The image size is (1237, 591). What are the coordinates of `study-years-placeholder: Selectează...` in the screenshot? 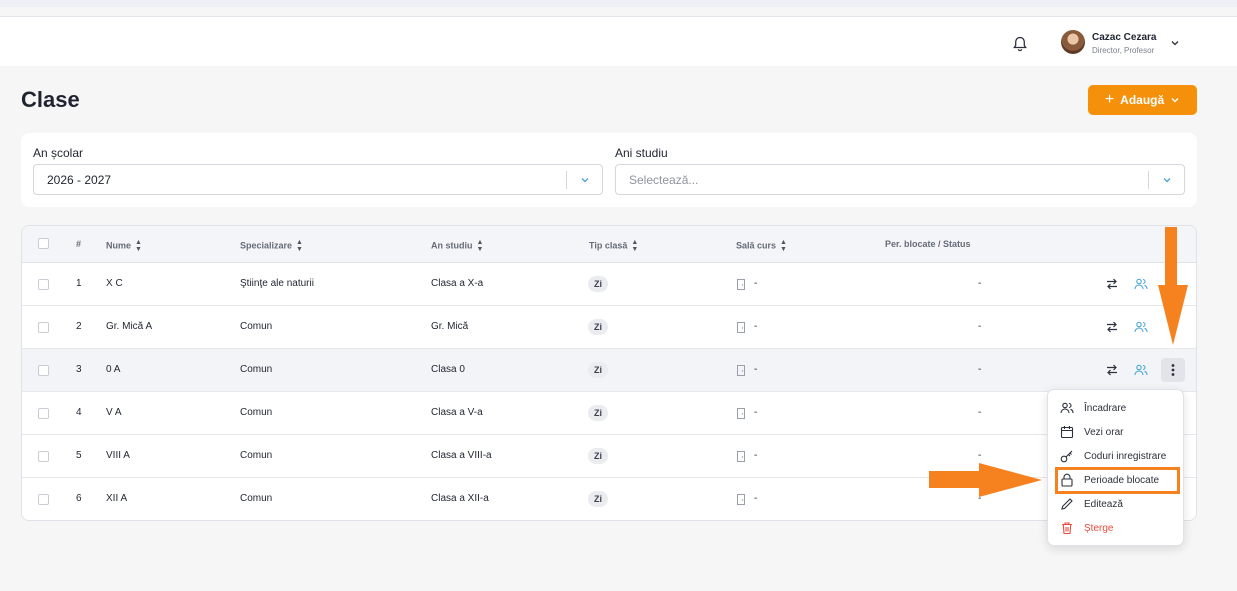 It's located at (664, 180).